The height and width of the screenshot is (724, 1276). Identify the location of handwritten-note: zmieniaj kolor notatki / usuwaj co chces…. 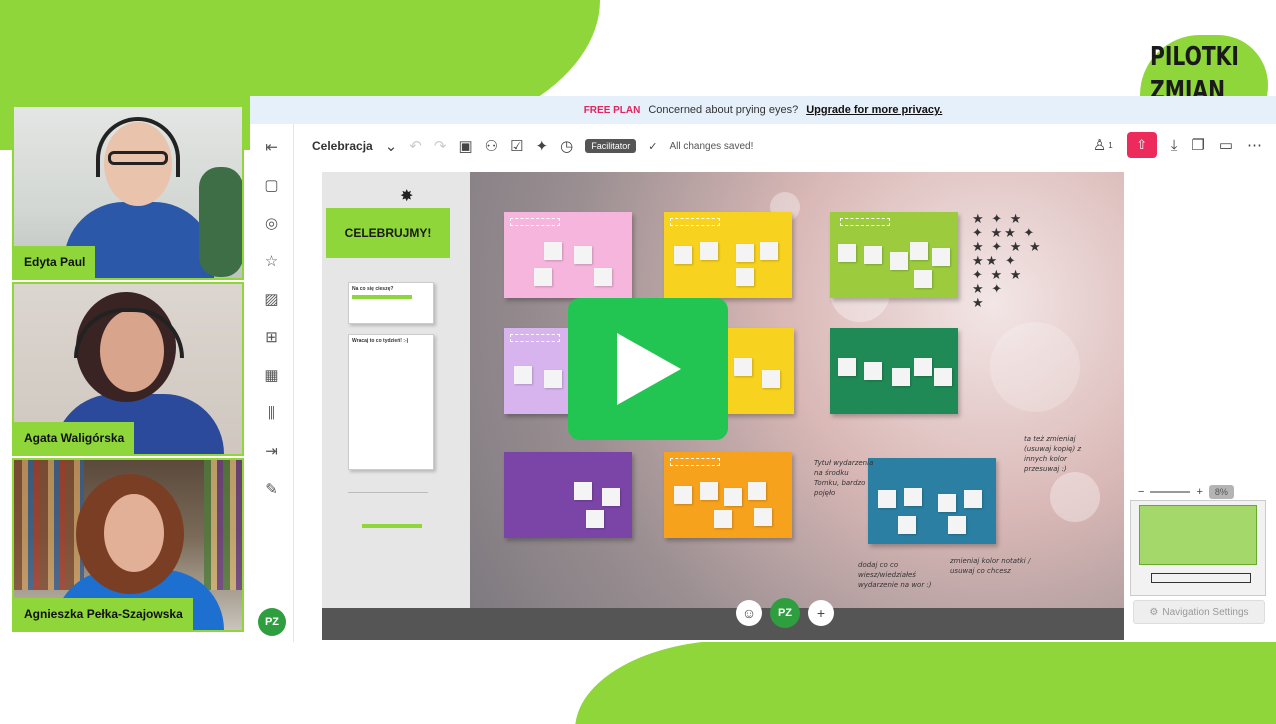
(995, 566).